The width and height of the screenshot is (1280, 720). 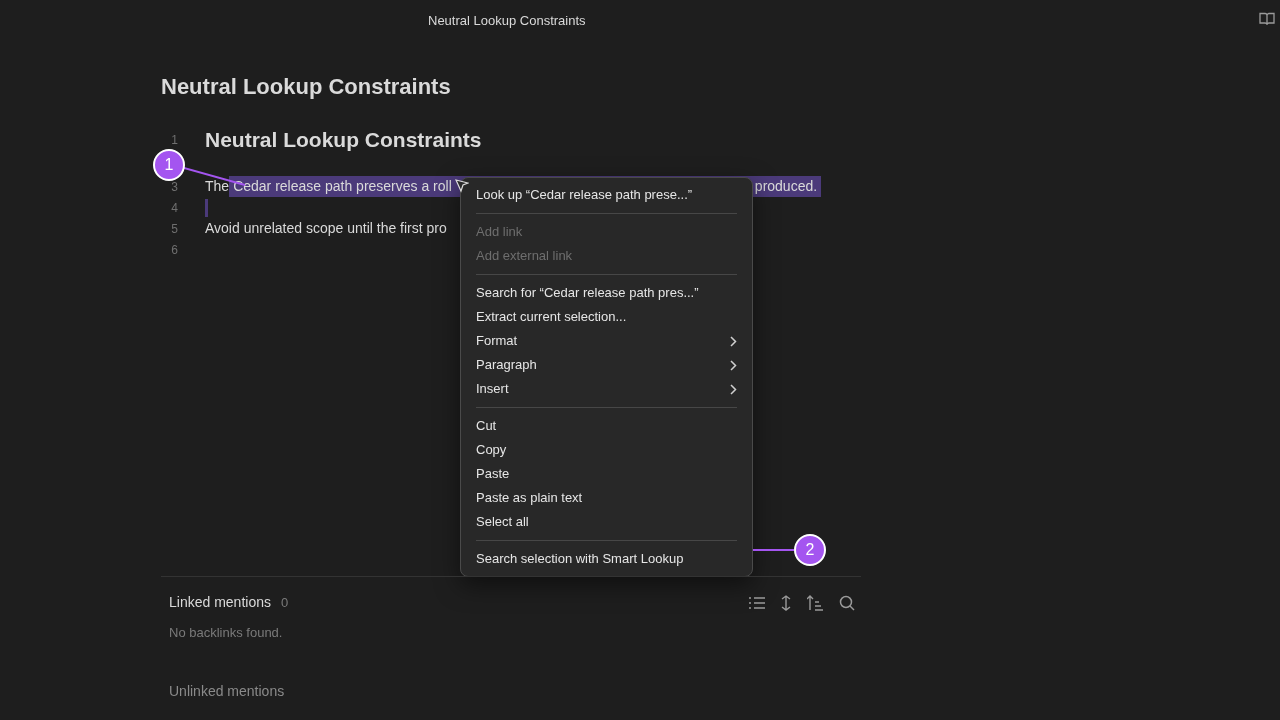 I want to click on menu-item: Format, so click(x=606, y=341).